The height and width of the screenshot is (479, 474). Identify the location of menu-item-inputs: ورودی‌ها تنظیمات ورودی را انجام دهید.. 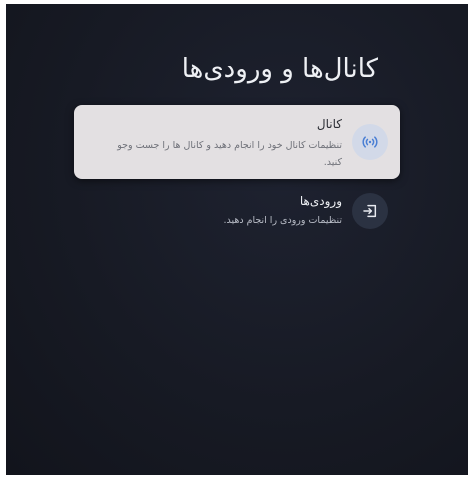
(237, 211).